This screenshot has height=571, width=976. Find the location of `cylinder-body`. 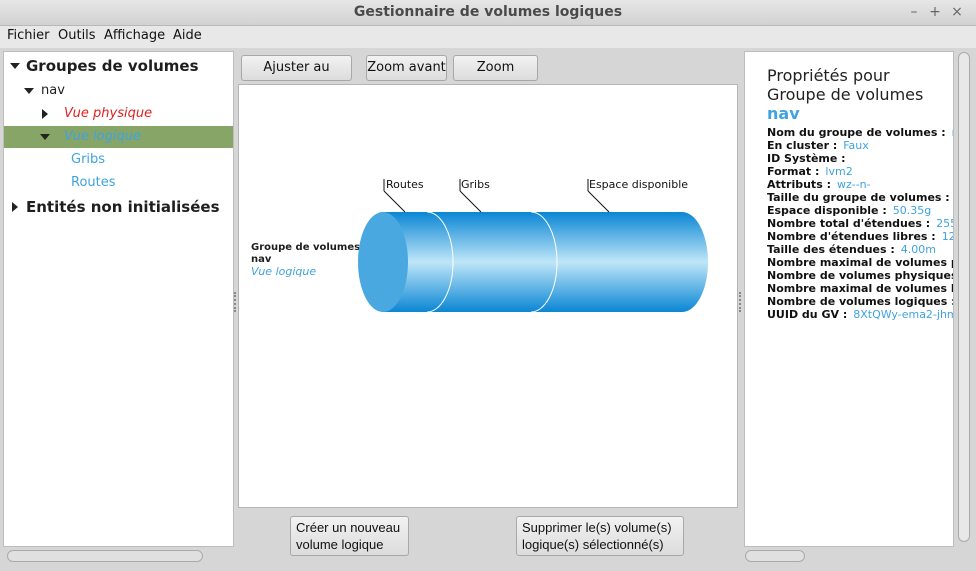

cylinder-body is located at coordinates (545, 262).